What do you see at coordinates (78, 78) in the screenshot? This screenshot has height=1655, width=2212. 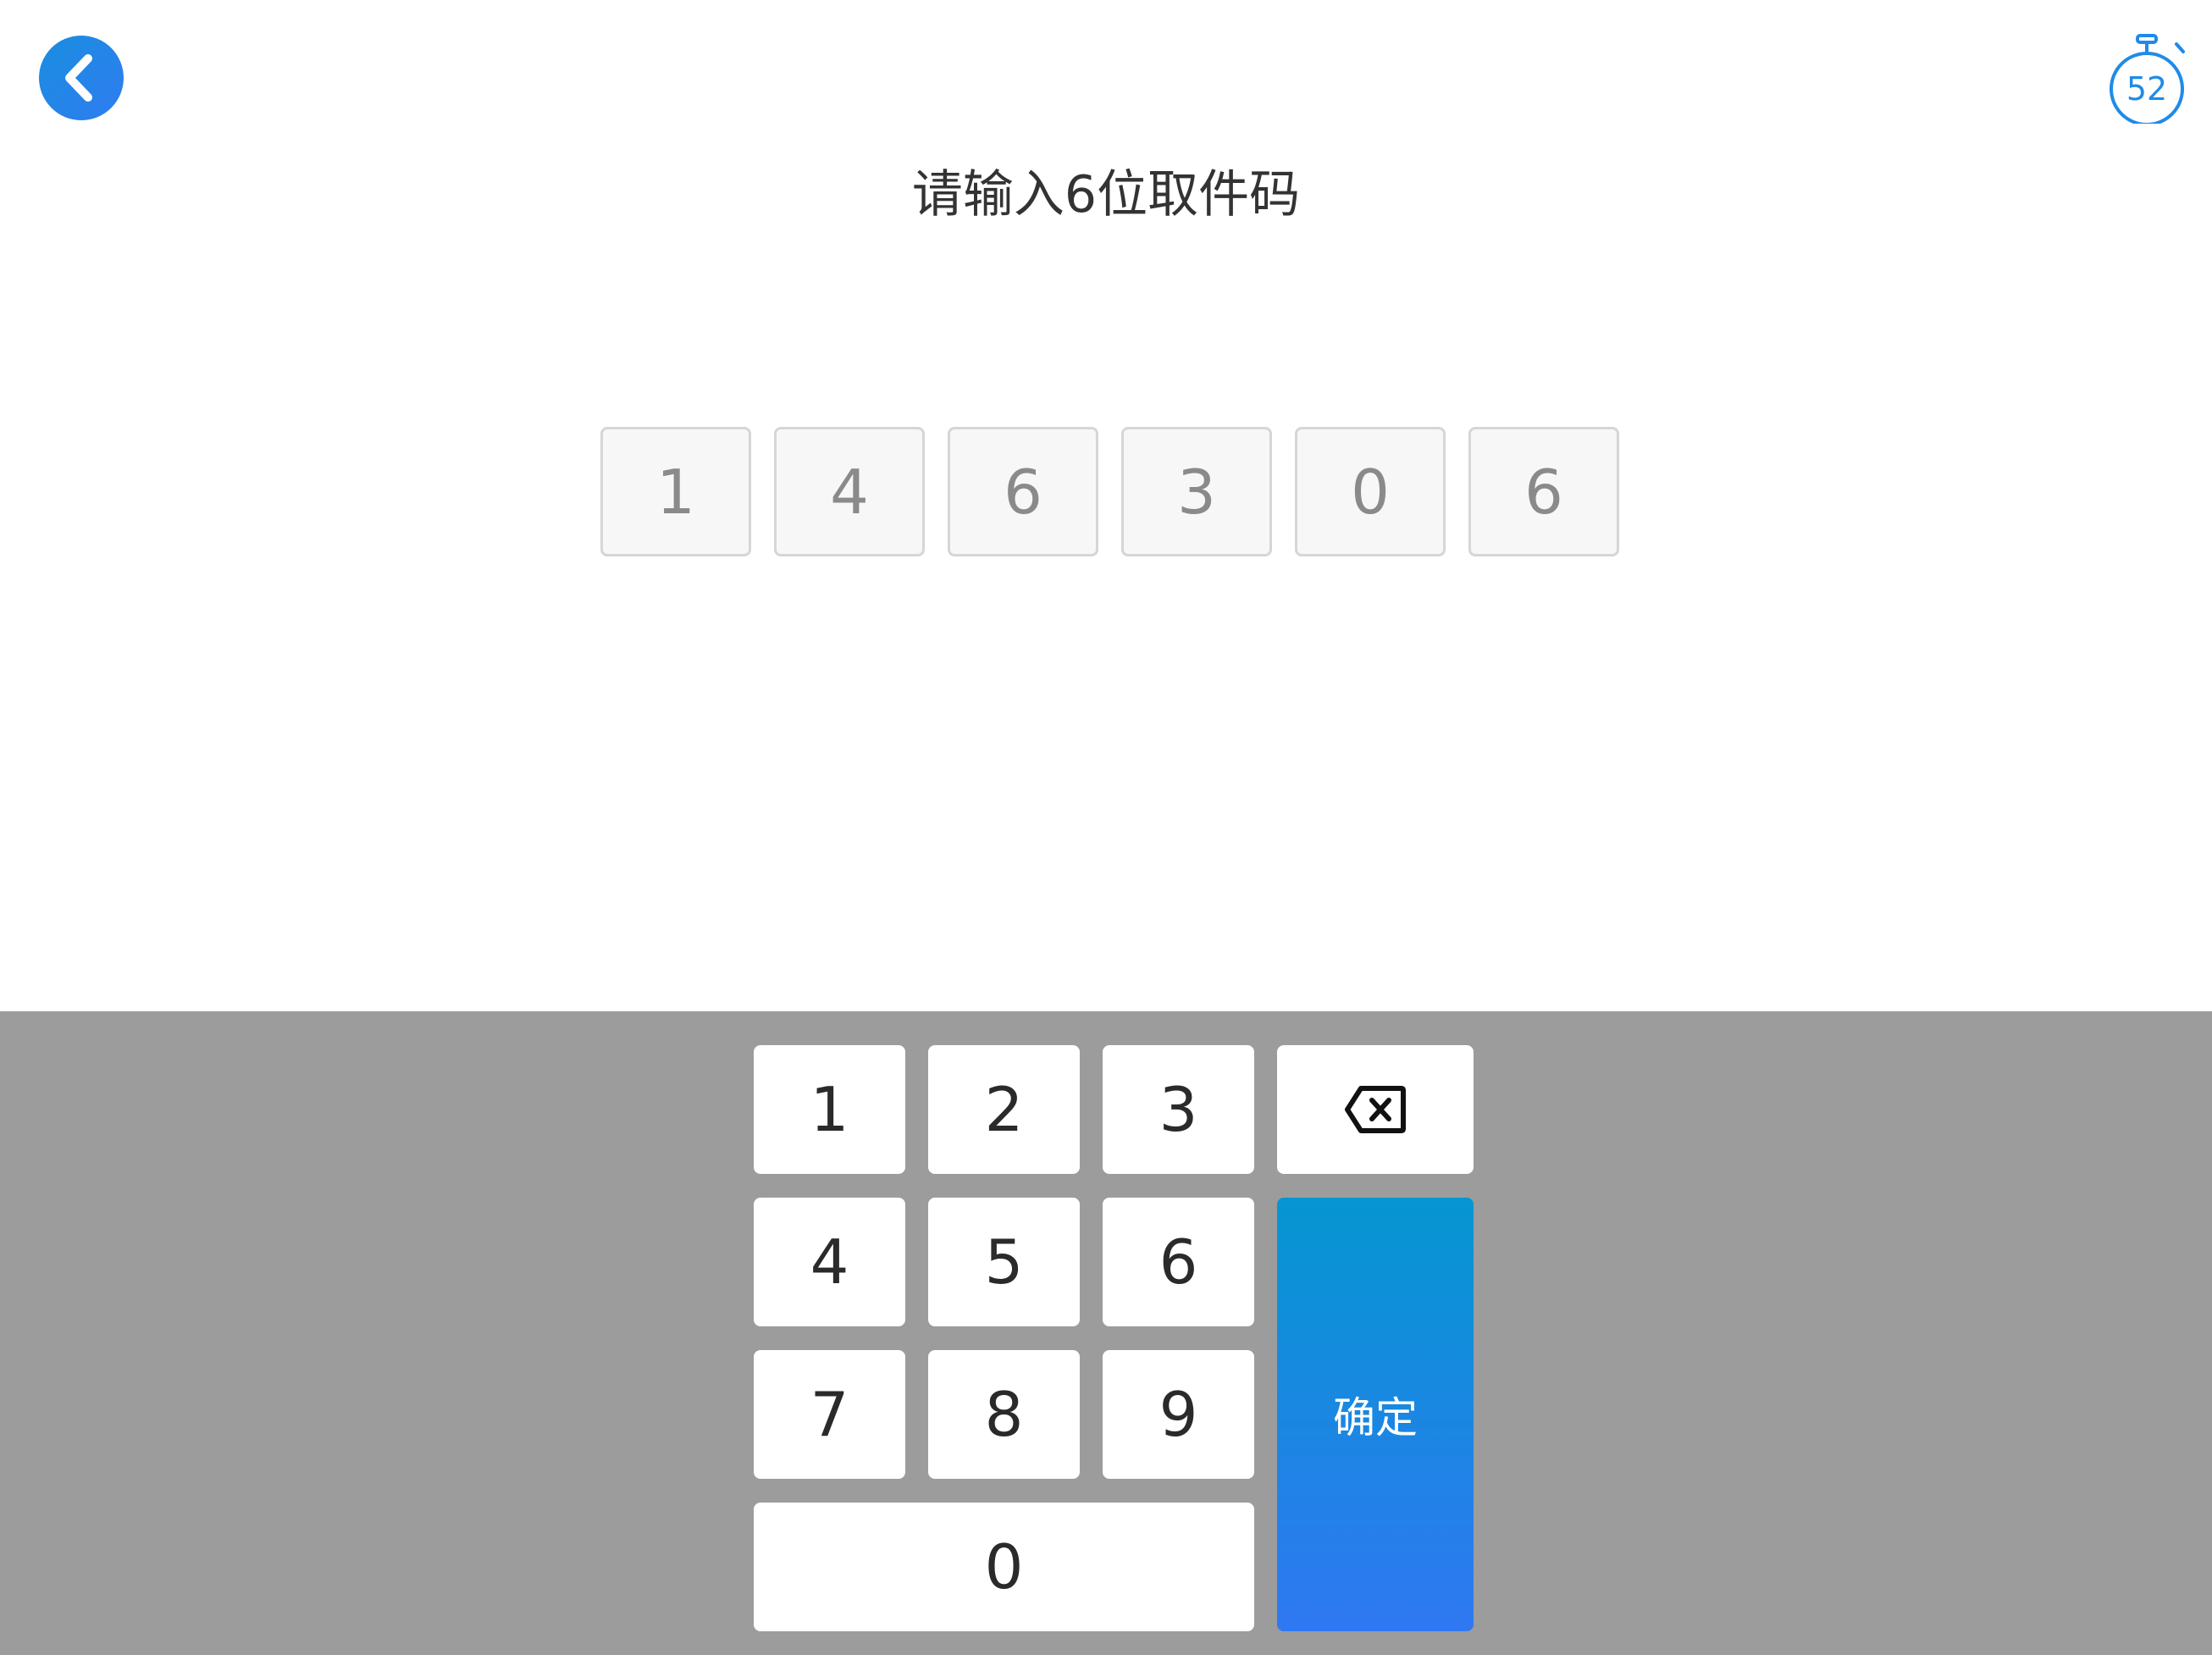 I see `chevron-left-icon` at bounding box center [78, 78].